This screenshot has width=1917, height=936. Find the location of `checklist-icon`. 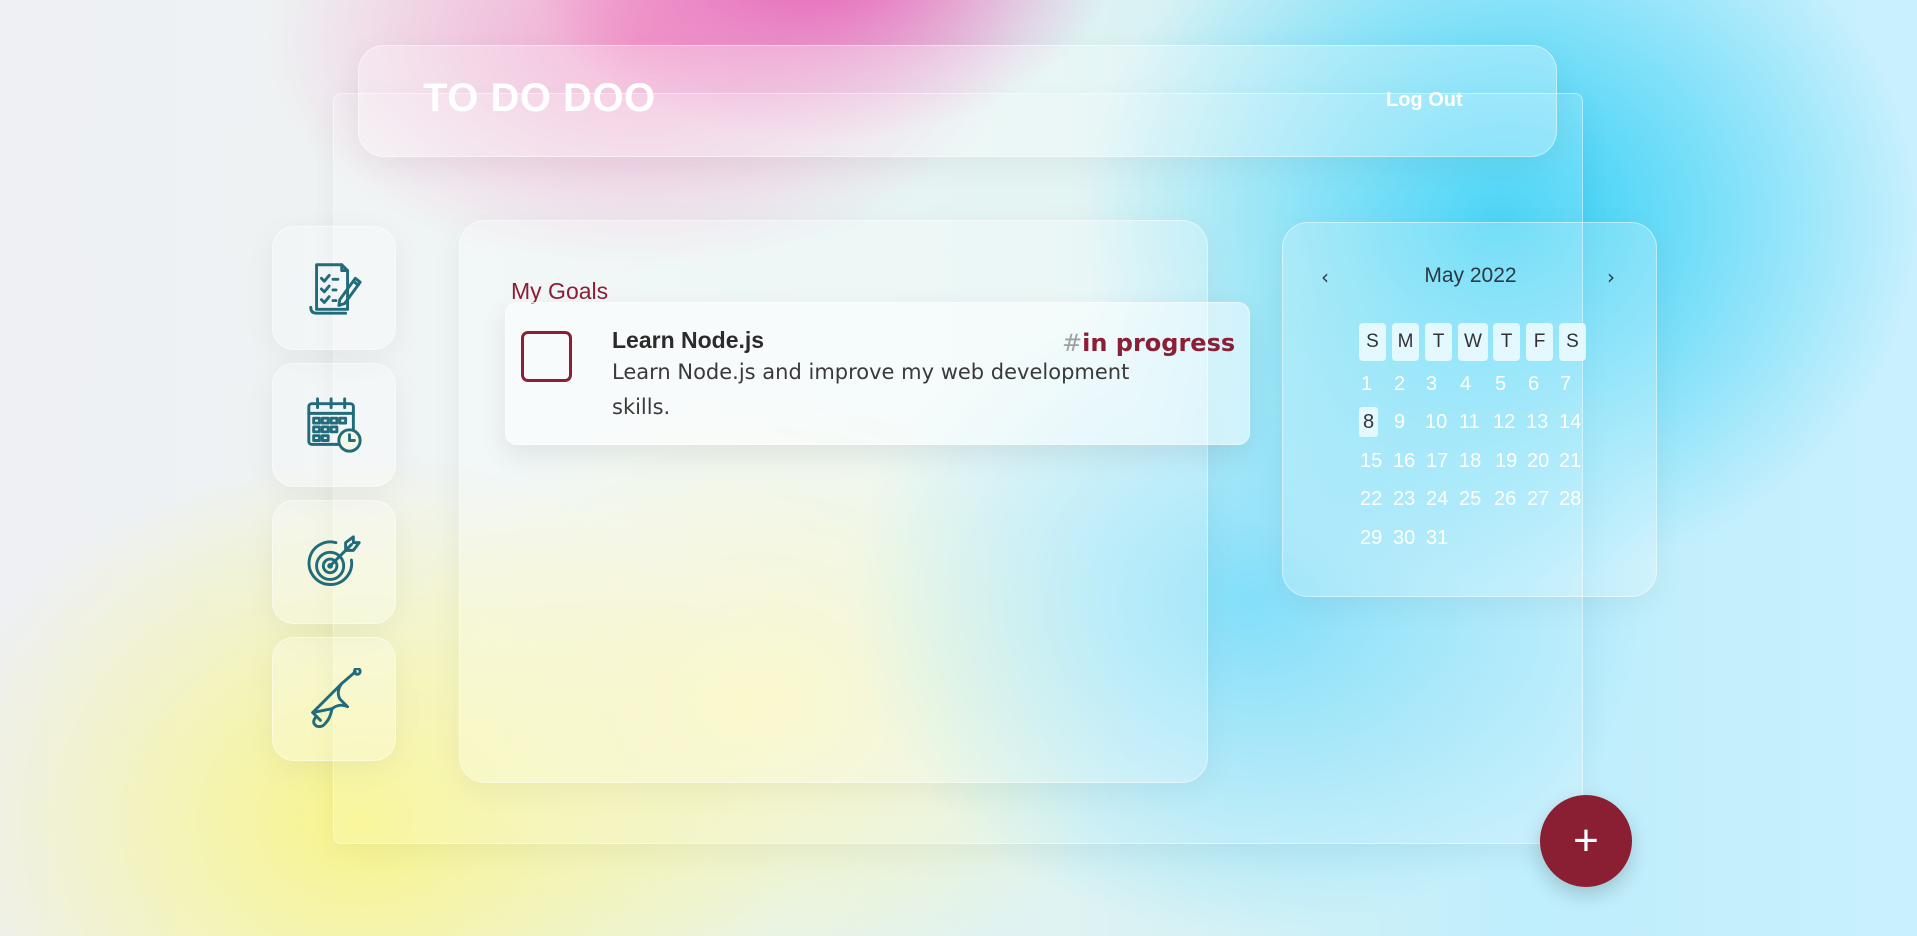

checklist-icon is located at coordinates (335, 289).